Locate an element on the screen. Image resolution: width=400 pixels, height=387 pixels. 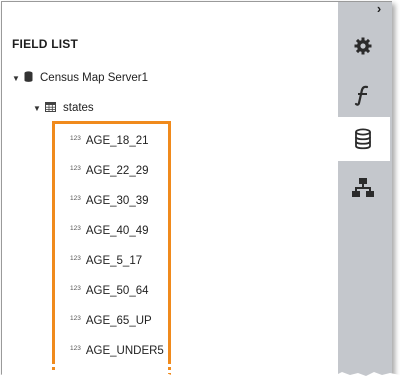
field-label: AGE_65_UP is located at coordinates (118, 321).